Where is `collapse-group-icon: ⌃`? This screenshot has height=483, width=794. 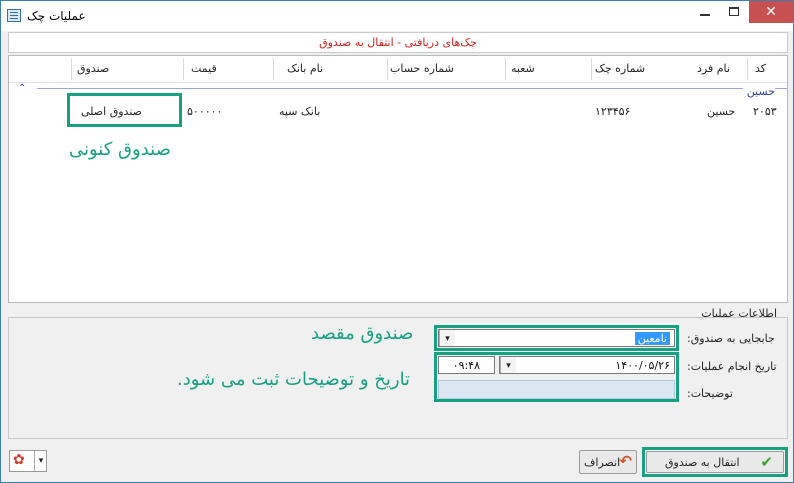 collapse-group-icon: ⌃ is located at coordinates (22, 88).